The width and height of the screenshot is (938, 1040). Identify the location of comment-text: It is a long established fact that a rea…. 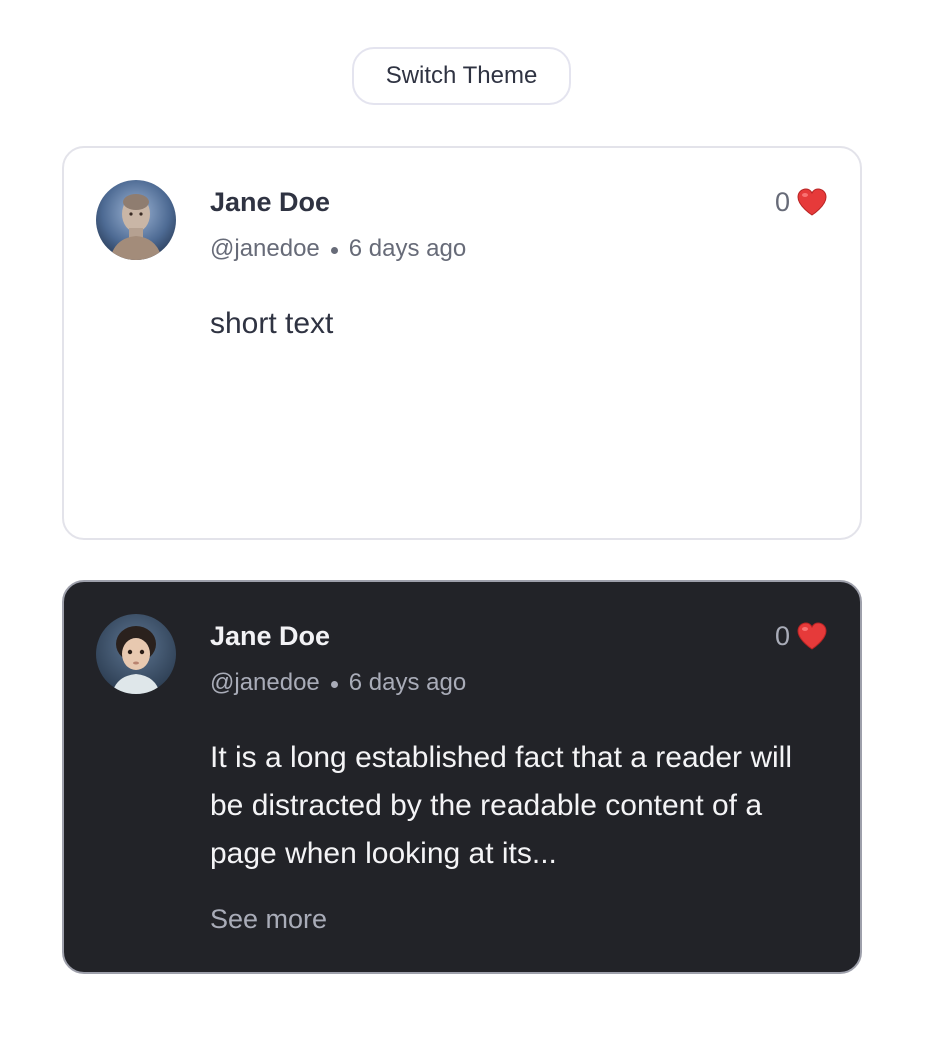
(501, 805).